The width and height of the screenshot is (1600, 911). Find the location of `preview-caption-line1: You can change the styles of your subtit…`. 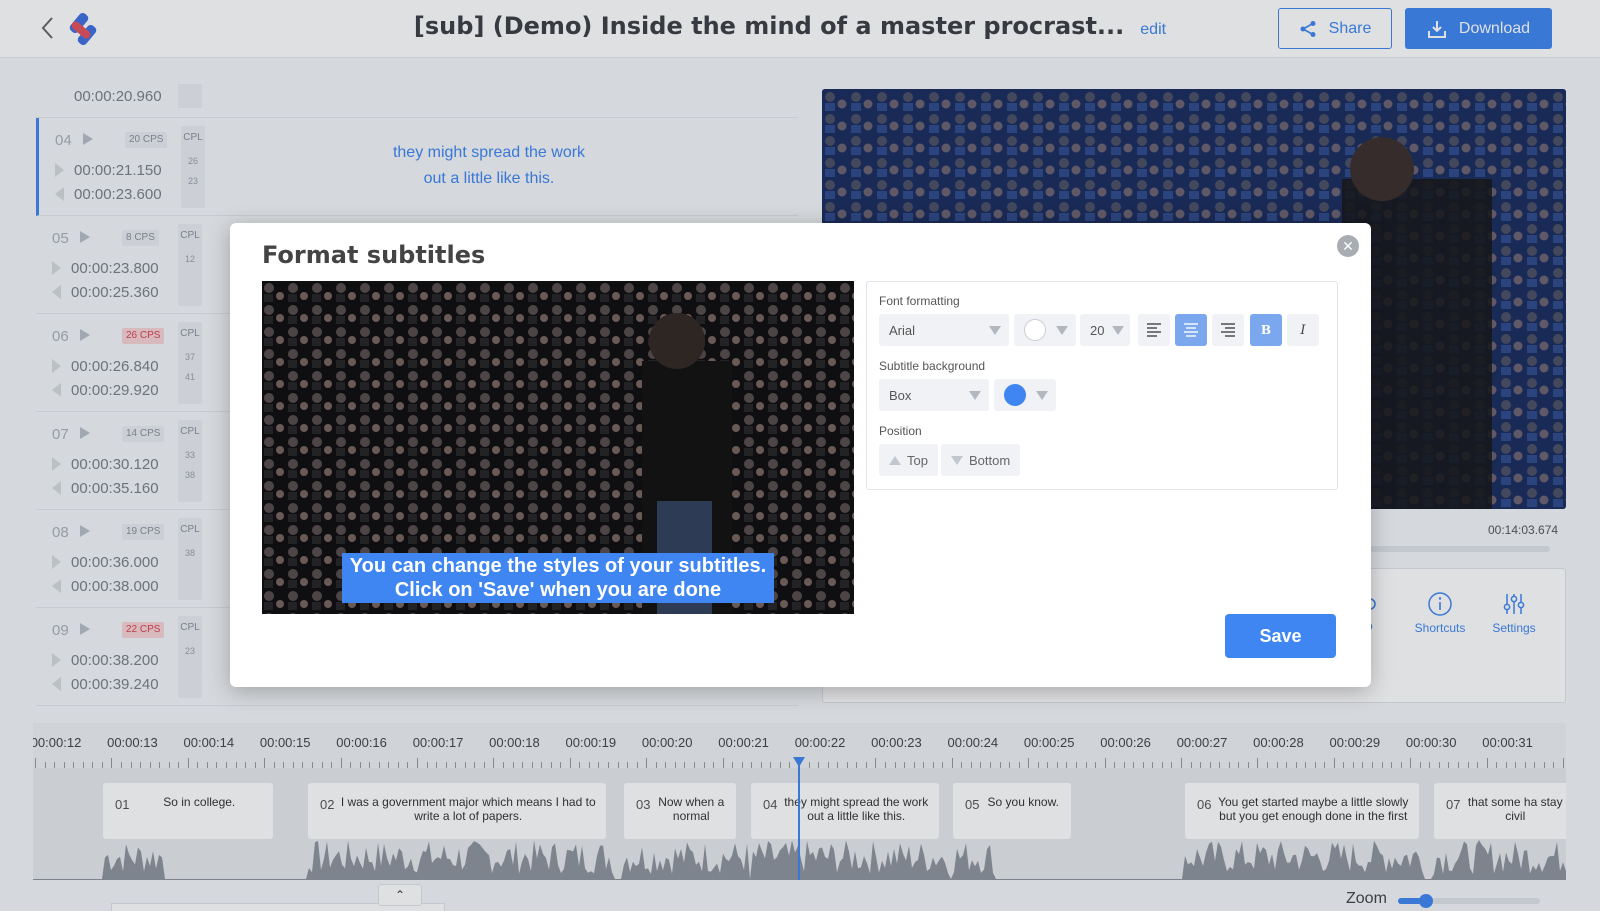

preview-caption-line1: You can change the styles of your subtit… is located at coordinates (558, 566).